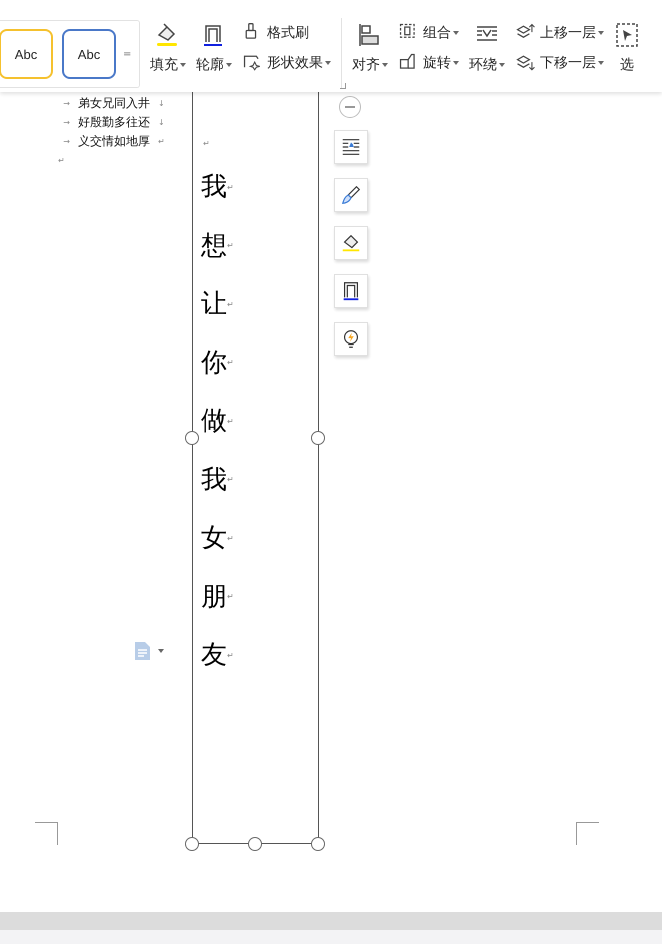 Image resolution: width=662 pixels, height=944 pixels. Describe the element at coordinates (214, 304) in the screenshot. I see `vertical-character: 让` at that location.